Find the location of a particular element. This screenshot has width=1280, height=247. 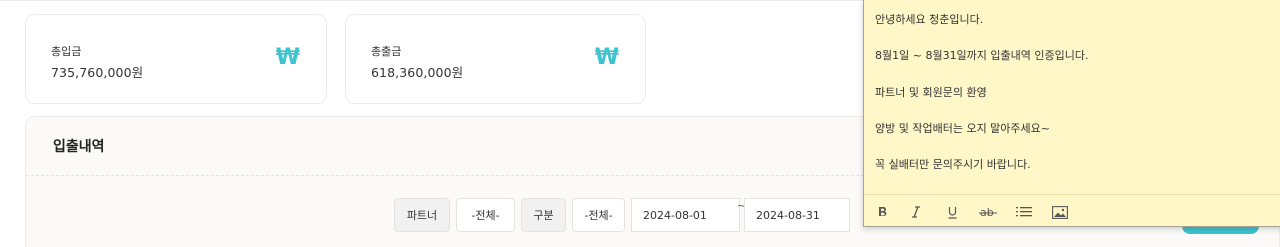

memo-toolbar: ab is located at coordinates (1072, 210).